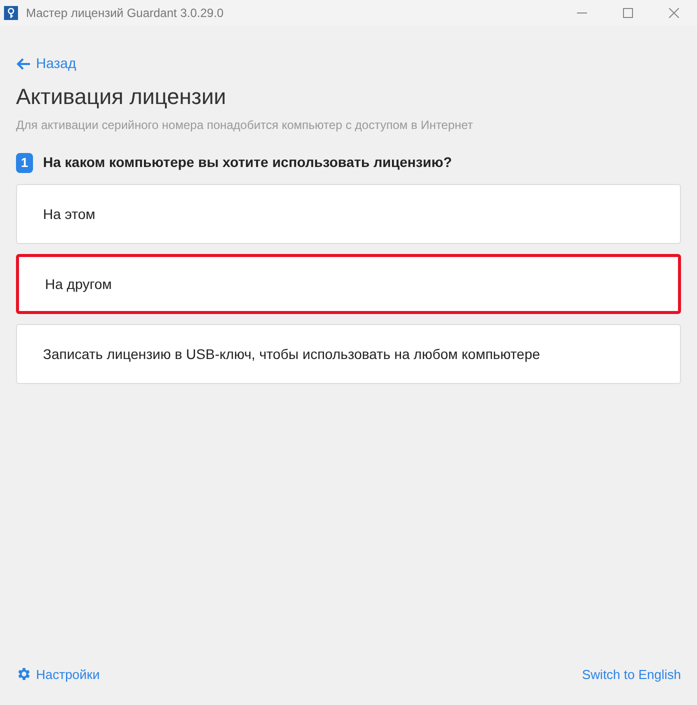  I want to click on close-icon, so click(674, 13).